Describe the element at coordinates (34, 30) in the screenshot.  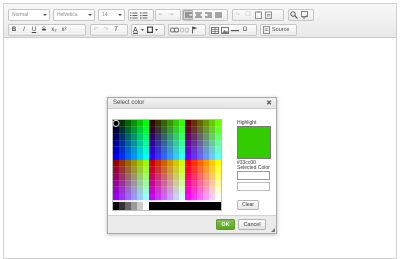
I see `underline-button: U` at that location.